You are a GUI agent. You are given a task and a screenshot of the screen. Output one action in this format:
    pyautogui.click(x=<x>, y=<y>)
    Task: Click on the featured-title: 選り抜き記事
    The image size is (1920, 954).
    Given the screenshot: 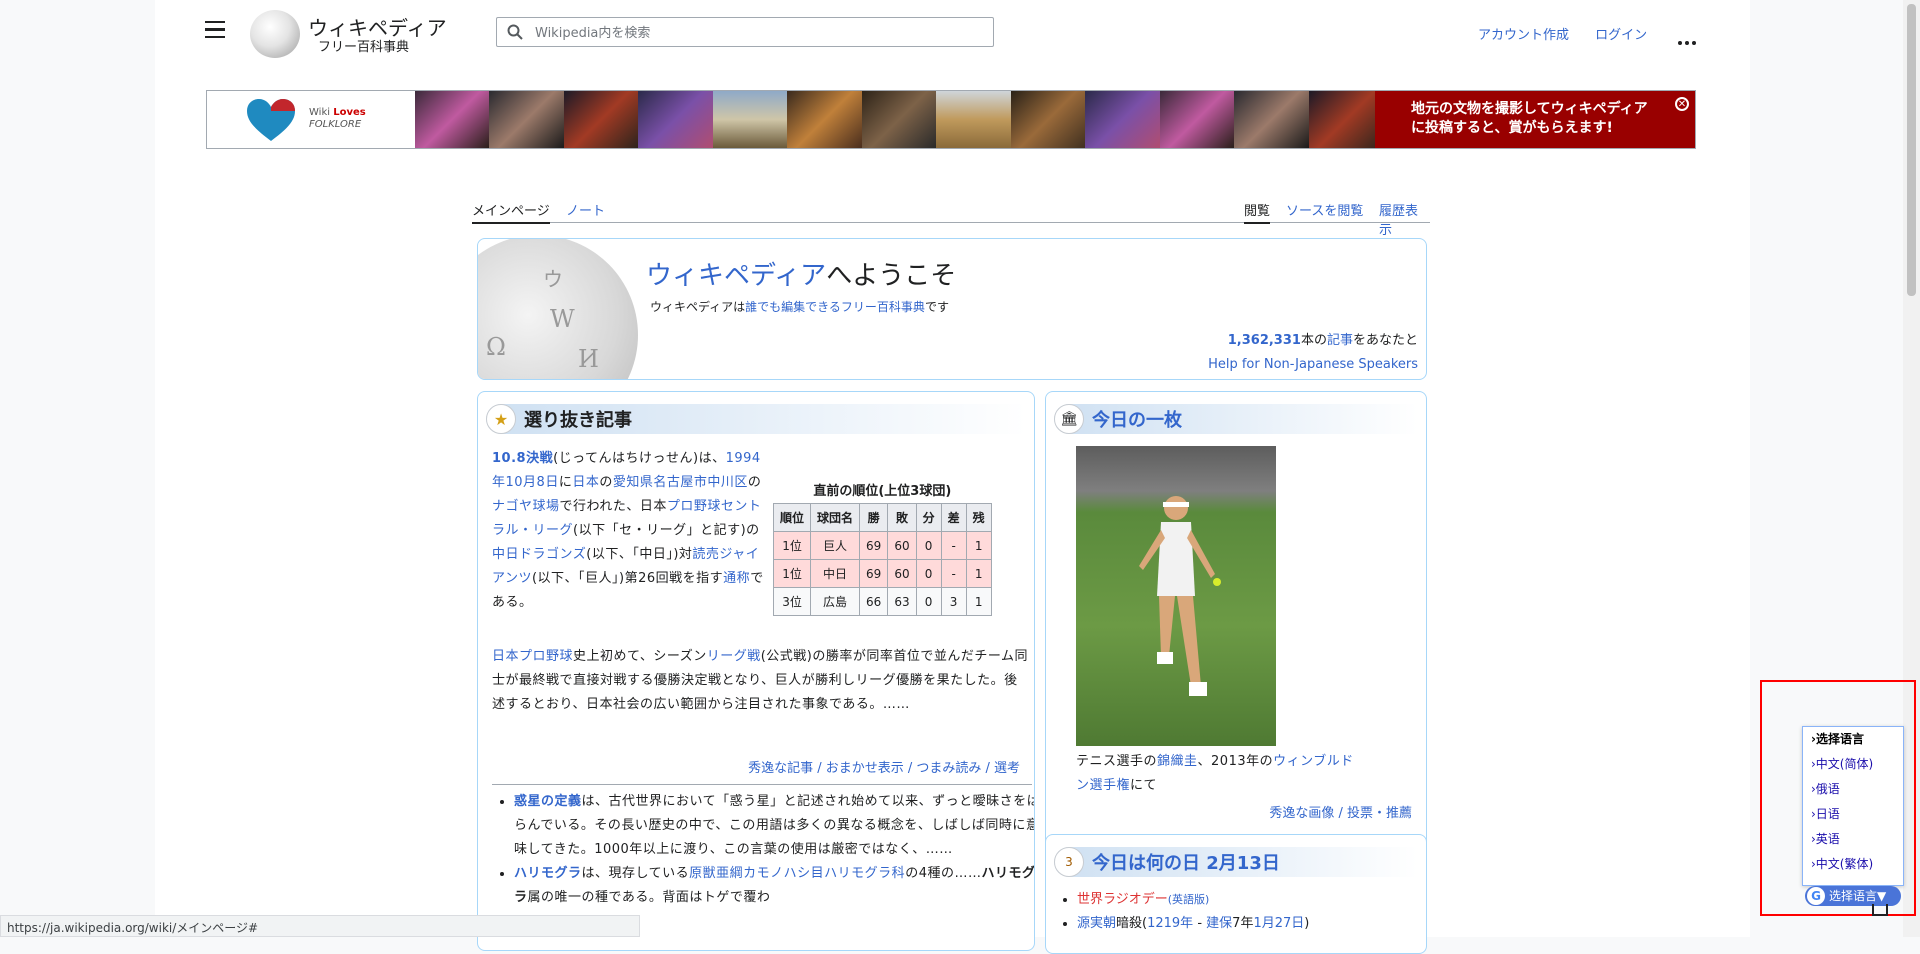 What is the action you would take?
    pyautogui.click(x=578, y=420)
    